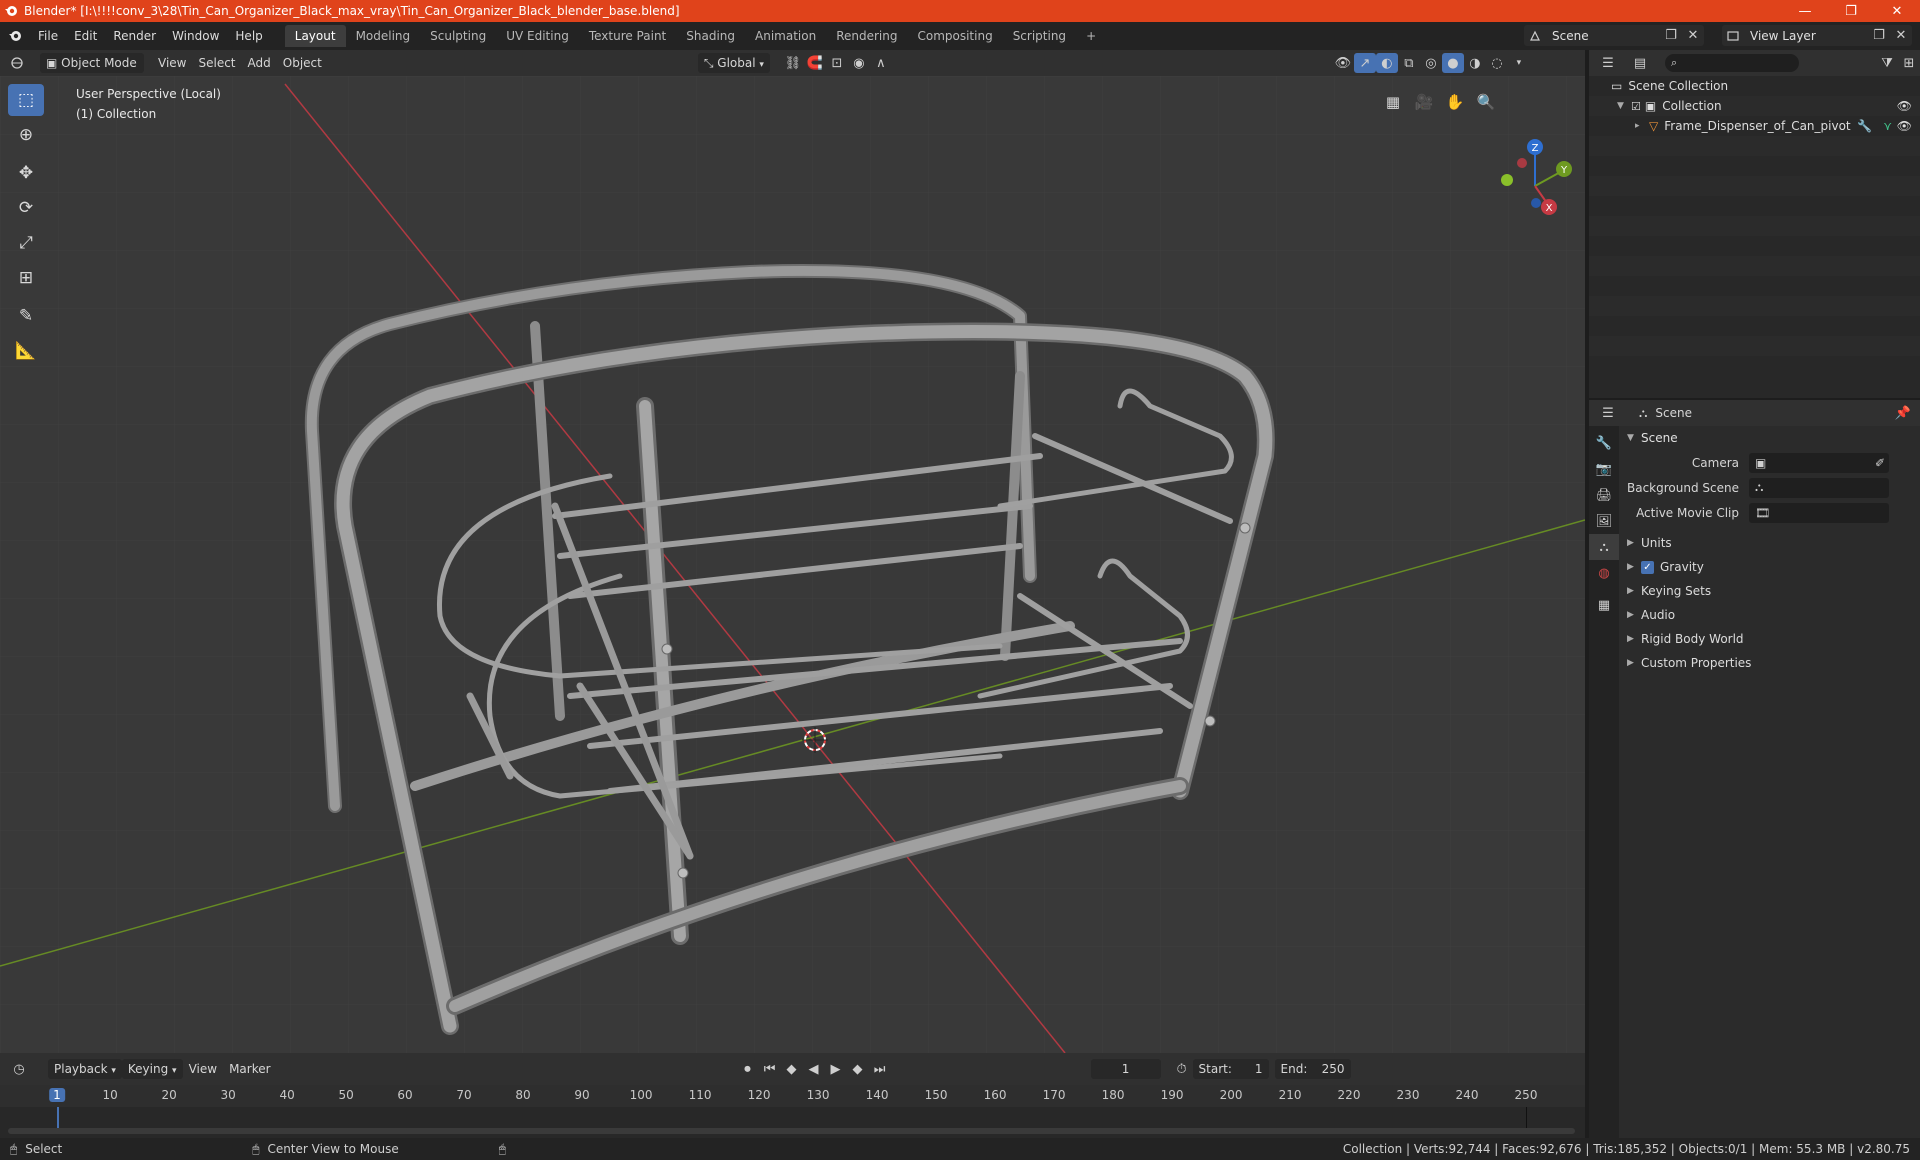 The height and width of the screenshot is (1160, 1920). What do you see at coordinates (1125, 1069) in the screenshot?
I see `current-frame-field: 1` at bounding box center [1125, 1069].